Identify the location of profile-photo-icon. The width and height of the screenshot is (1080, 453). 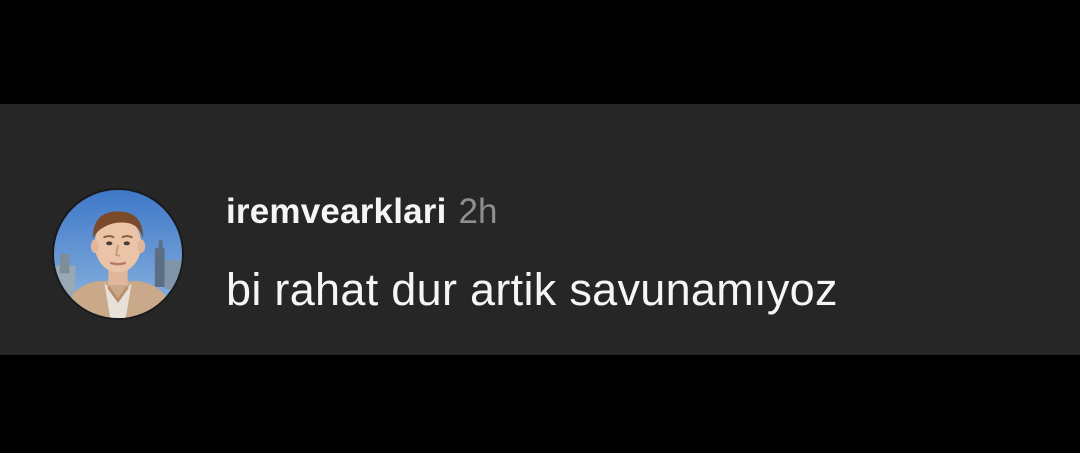
(118, 254).